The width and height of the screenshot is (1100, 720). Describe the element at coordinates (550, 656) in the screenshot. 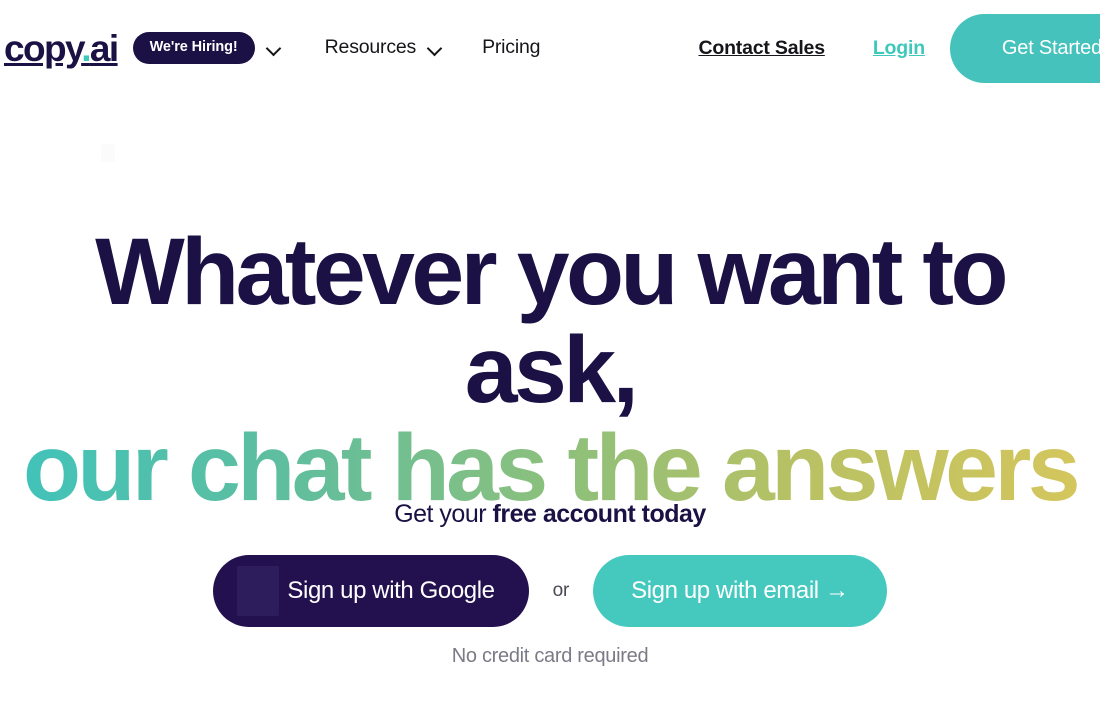

I see `no-credit-card-note: No credit card required` at that location.